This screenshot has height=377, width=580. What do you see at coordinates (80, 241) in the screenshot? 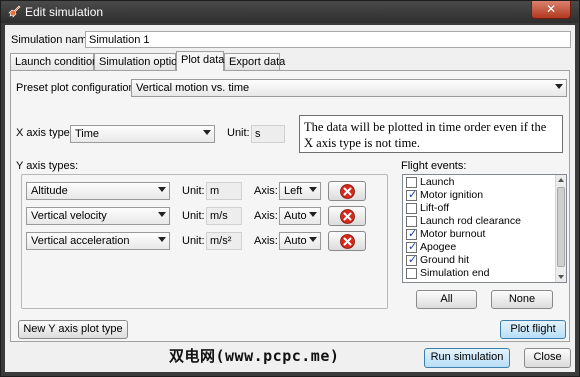
I see `yaxis-type-value: Vertical acceleration` at bounding box center [80, 241].